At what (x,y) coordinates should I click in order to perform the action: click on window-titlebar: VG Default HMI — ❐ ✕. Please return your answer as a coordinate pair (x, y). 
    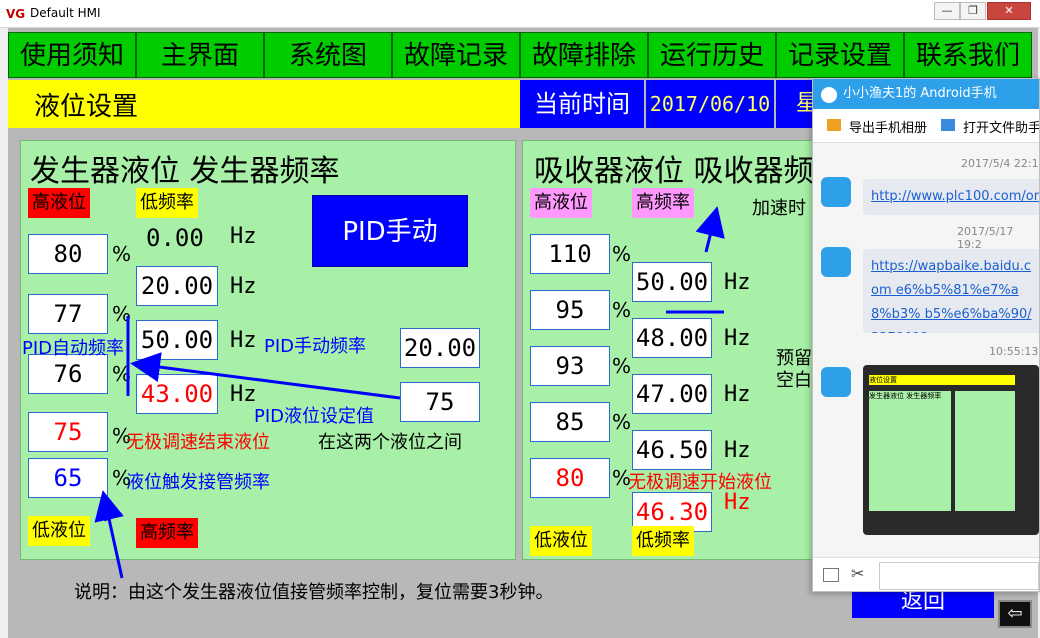
    Looking at the image, I should click on (520, 14).